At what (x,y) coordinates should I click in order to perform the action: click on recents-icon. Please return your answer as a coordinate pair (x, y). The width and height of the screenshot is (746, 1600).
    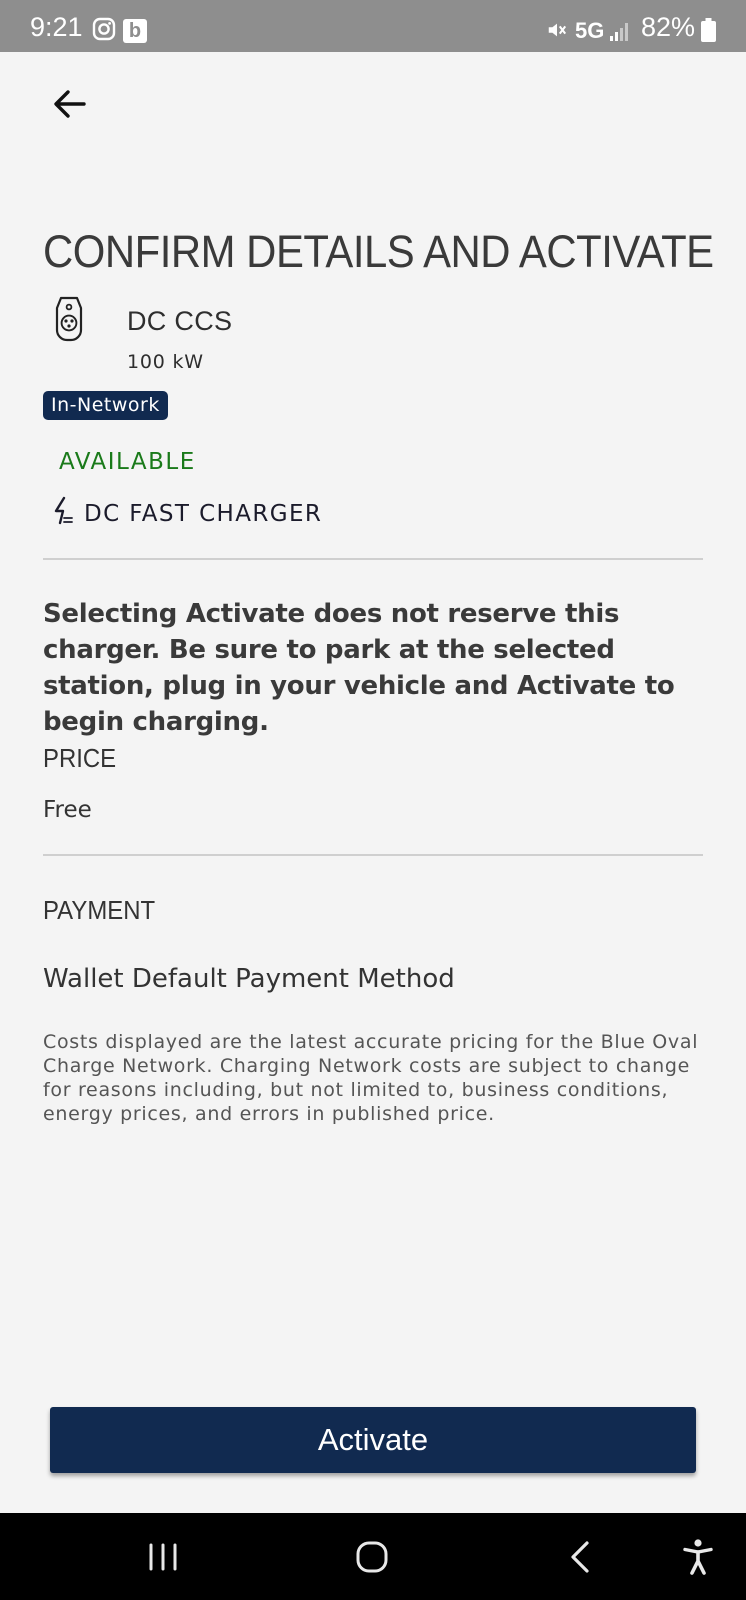
    Looking at the image, I should click on (163, 1557).